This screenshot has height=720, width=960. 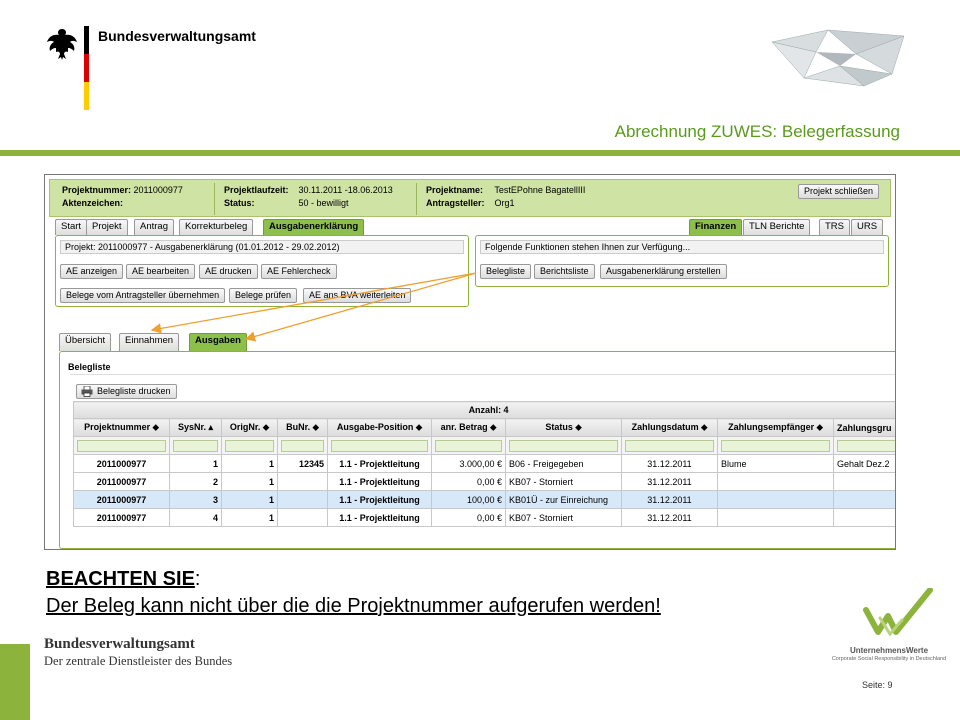 What do you see at coordinates (71, 227) in the screenshot?
I see `tab-start: Start` at bounding box center [71, 227].